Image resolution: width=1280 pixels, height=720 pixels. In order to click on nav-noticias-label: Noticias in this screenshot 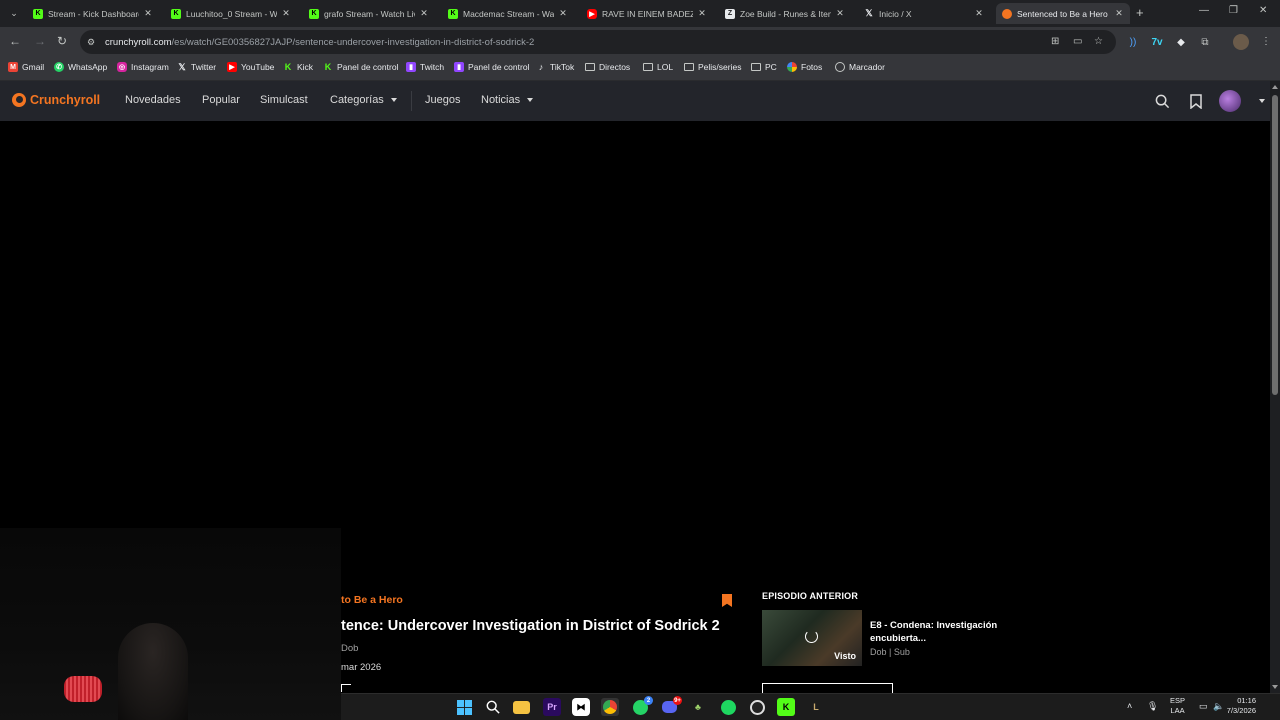, I will do `click(501, 100)`.